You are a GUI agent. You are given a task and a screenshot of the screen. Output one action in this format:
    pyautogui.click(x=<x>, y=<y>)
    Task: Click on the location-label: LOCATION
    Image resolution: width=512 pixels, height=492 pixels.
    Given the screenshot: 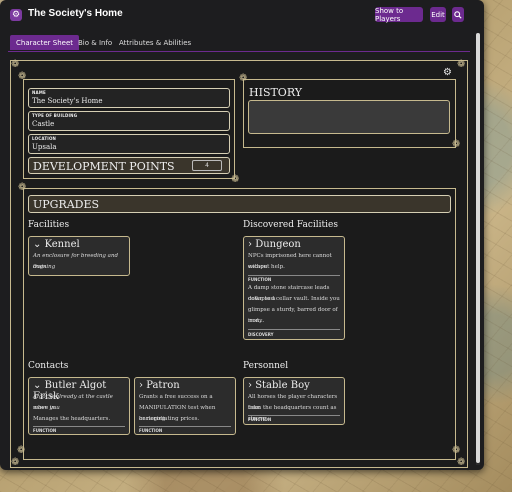 What is the action you would take?
    pyautogui.click(x=44, y=138)
    